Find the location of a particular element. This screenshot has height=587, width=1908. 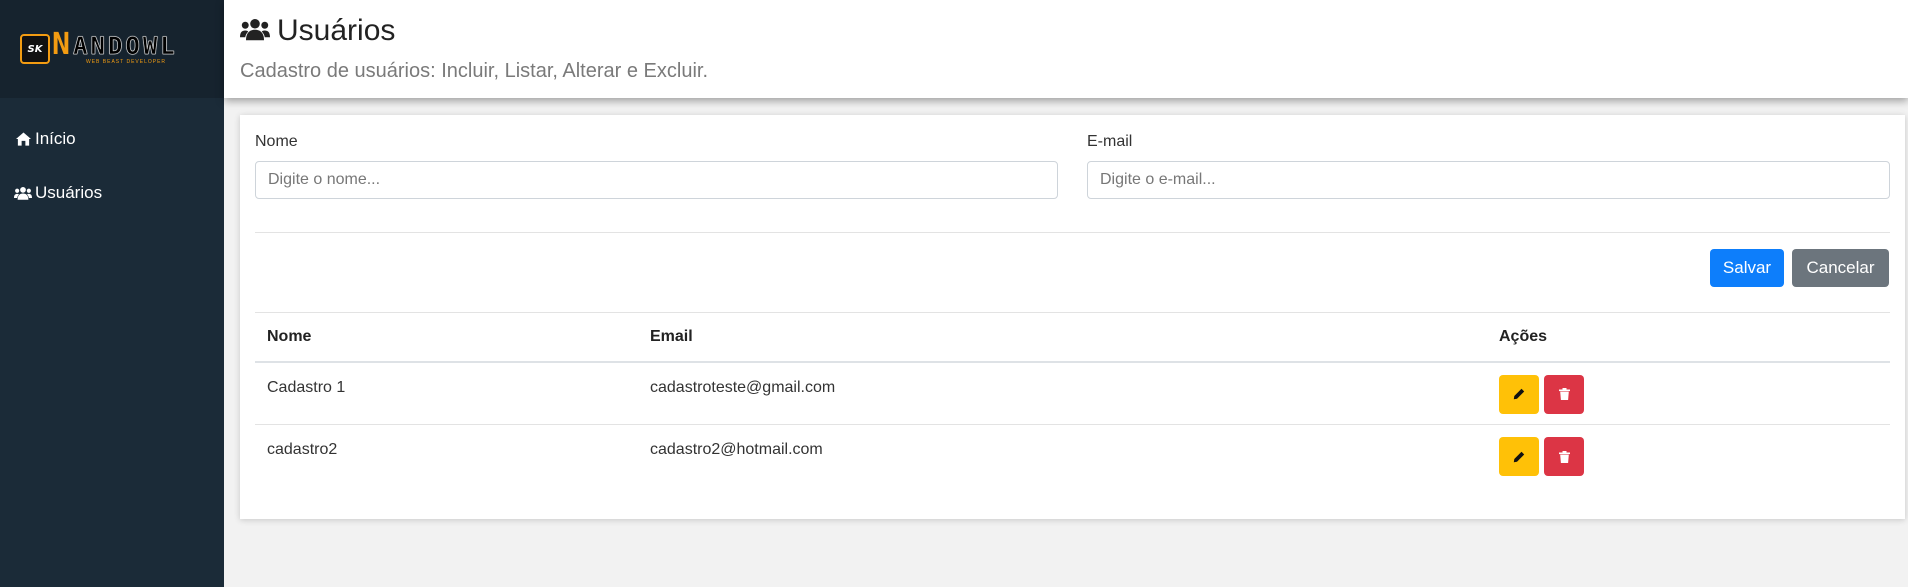

logo-name: NANDOWL is located at coordinates (115, 45).